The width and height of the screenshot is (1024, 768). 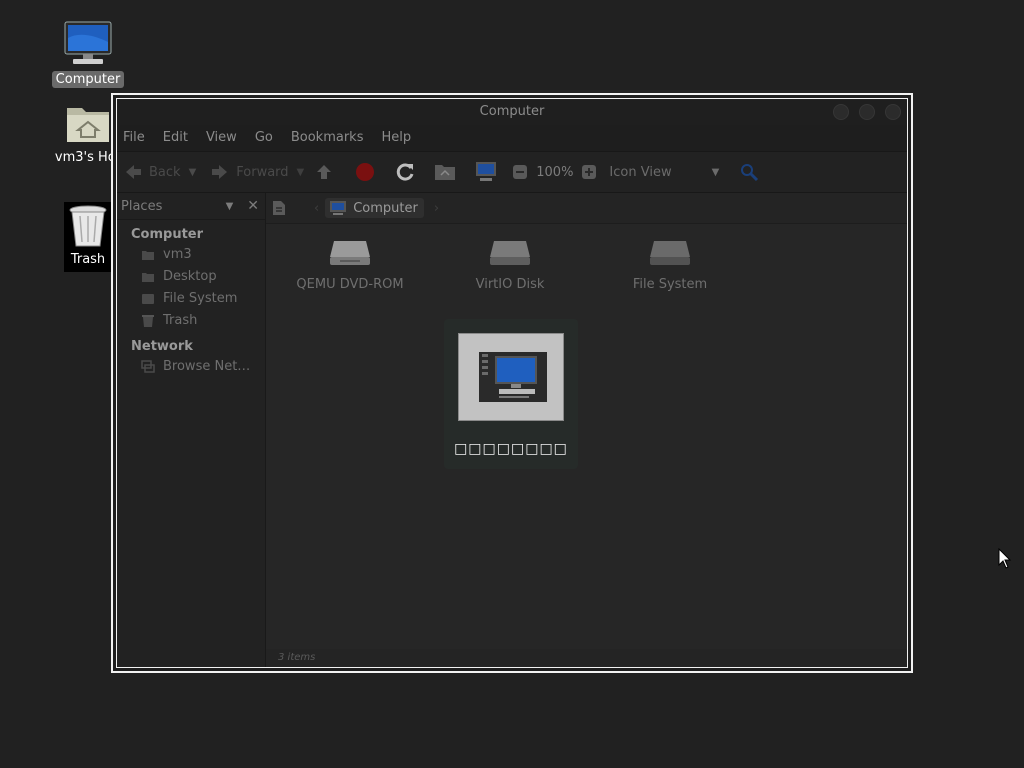 I want to click on location-bar: ‹ Computer ›, so click(x=586, y=208).